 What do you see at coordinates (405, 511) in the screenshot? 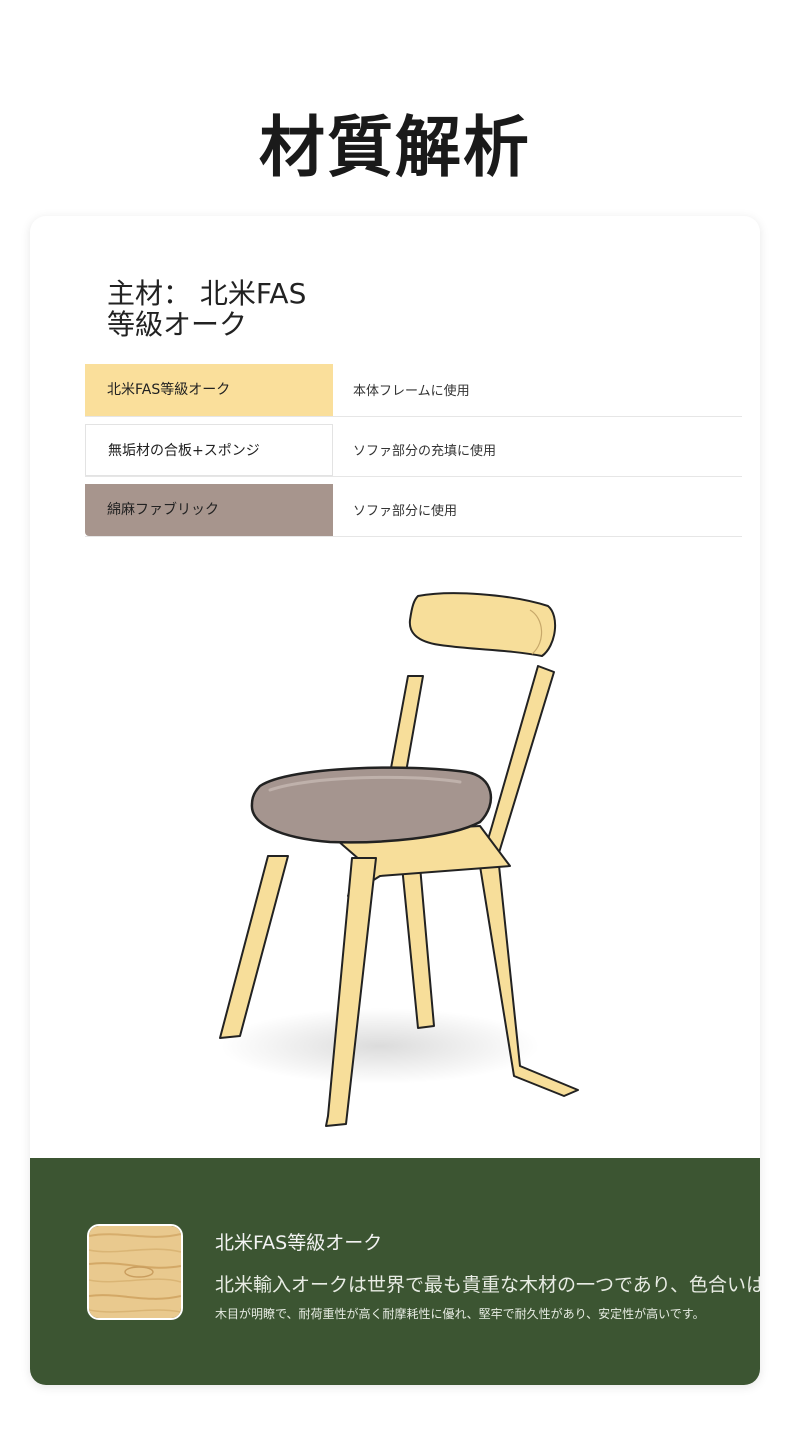
I see `material-usage: ソファ部分に使用` at bounding box center [405, 511].